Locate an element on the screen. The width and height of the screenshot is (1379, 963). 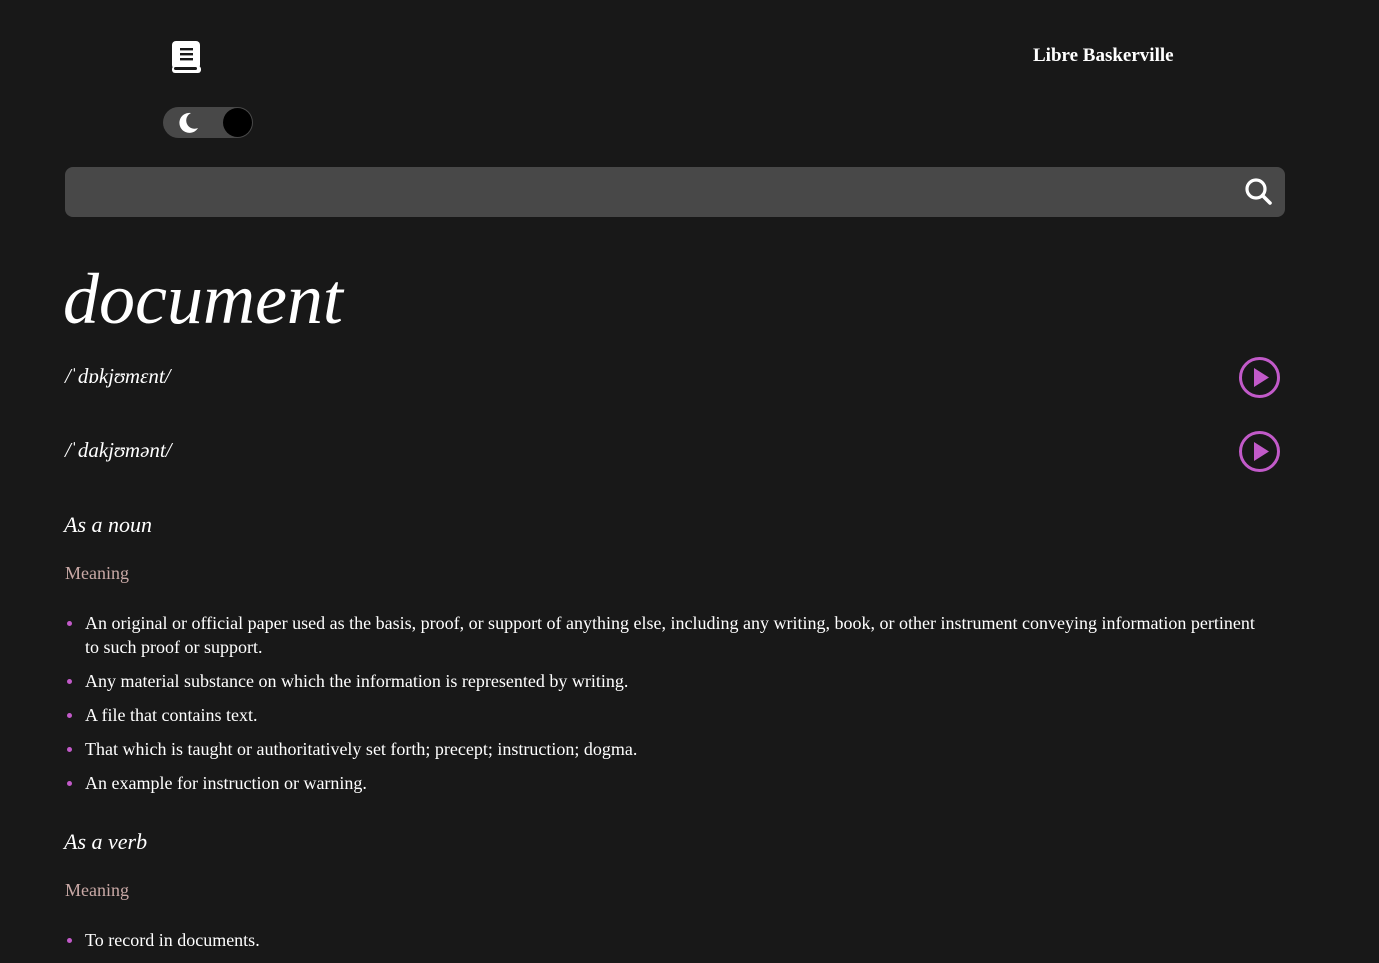
theme-toggle is located at coordinates (208, 122).